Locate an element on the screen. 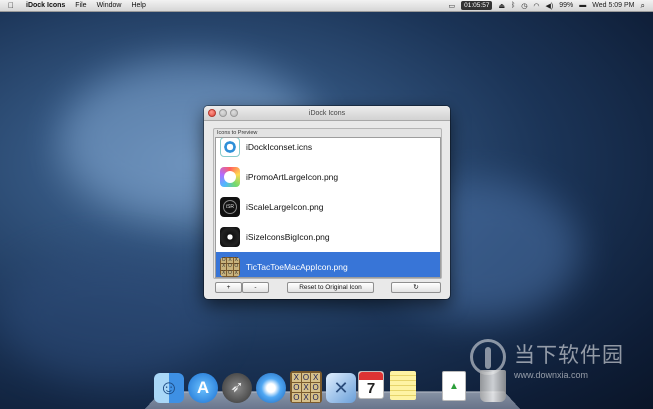 The height and width of the screenshot is (409, 653). launchpad-icon is located at coordinates (237, 388).